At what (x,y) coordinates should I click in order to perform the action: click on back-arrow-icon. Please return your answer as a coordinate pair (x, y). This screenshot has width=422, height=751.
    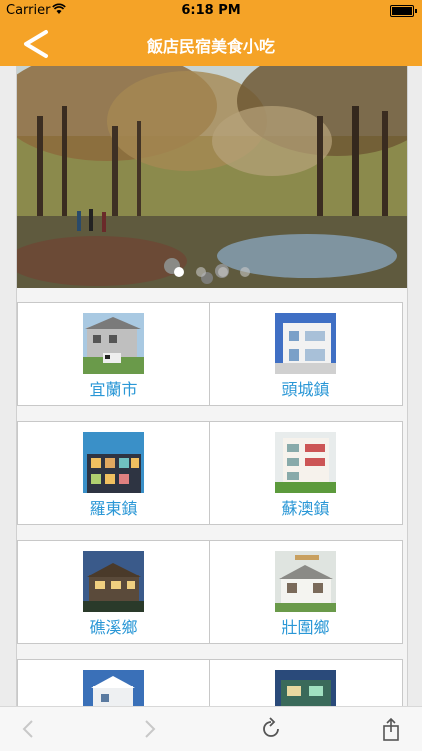
    Looking at the image, I should click on (29, 729).